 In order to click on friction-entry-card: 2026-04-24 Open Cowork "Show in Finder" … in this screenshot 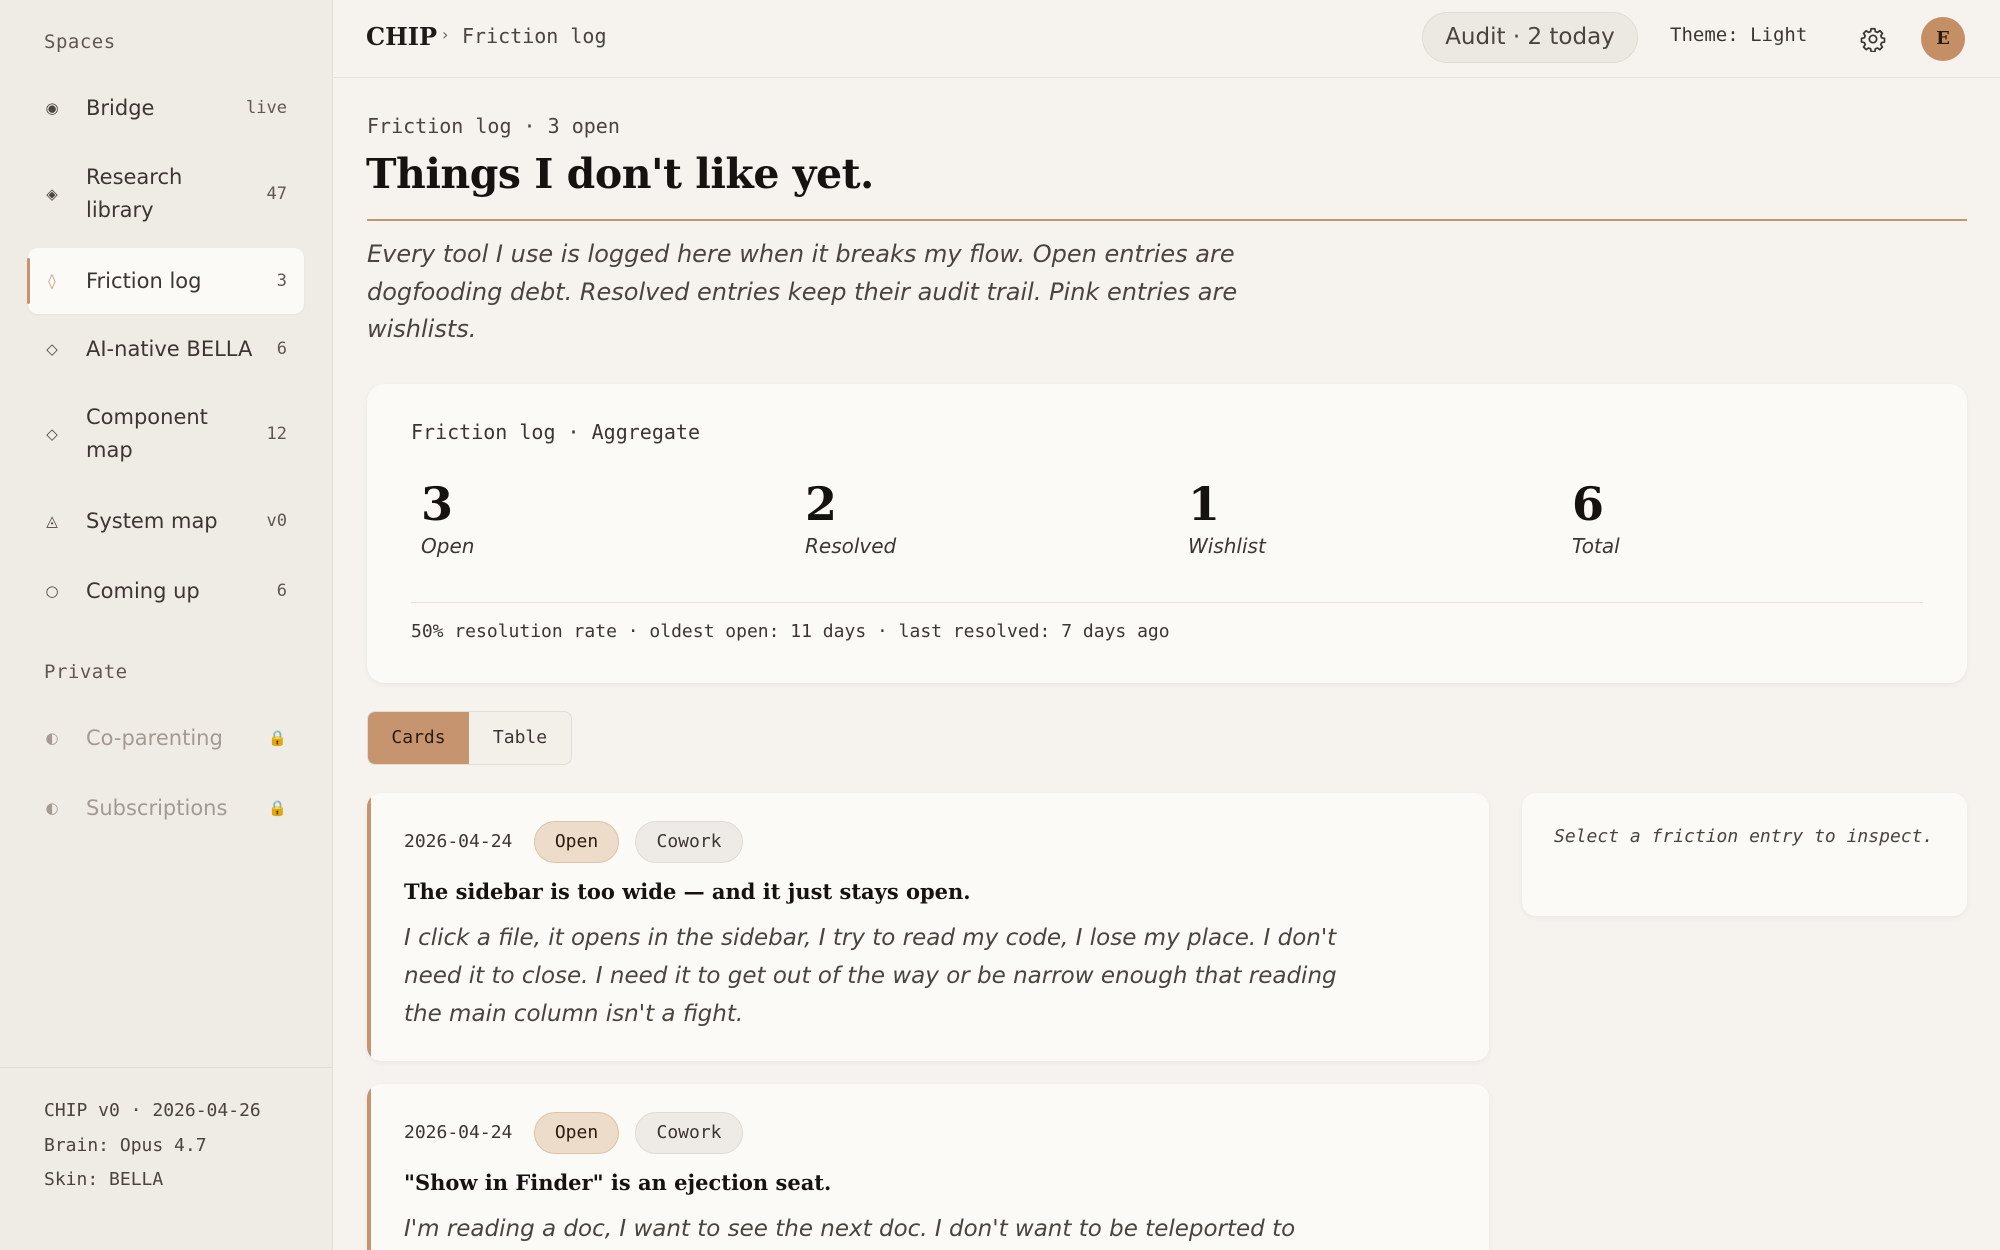, I will do `click(928, 1167)`.